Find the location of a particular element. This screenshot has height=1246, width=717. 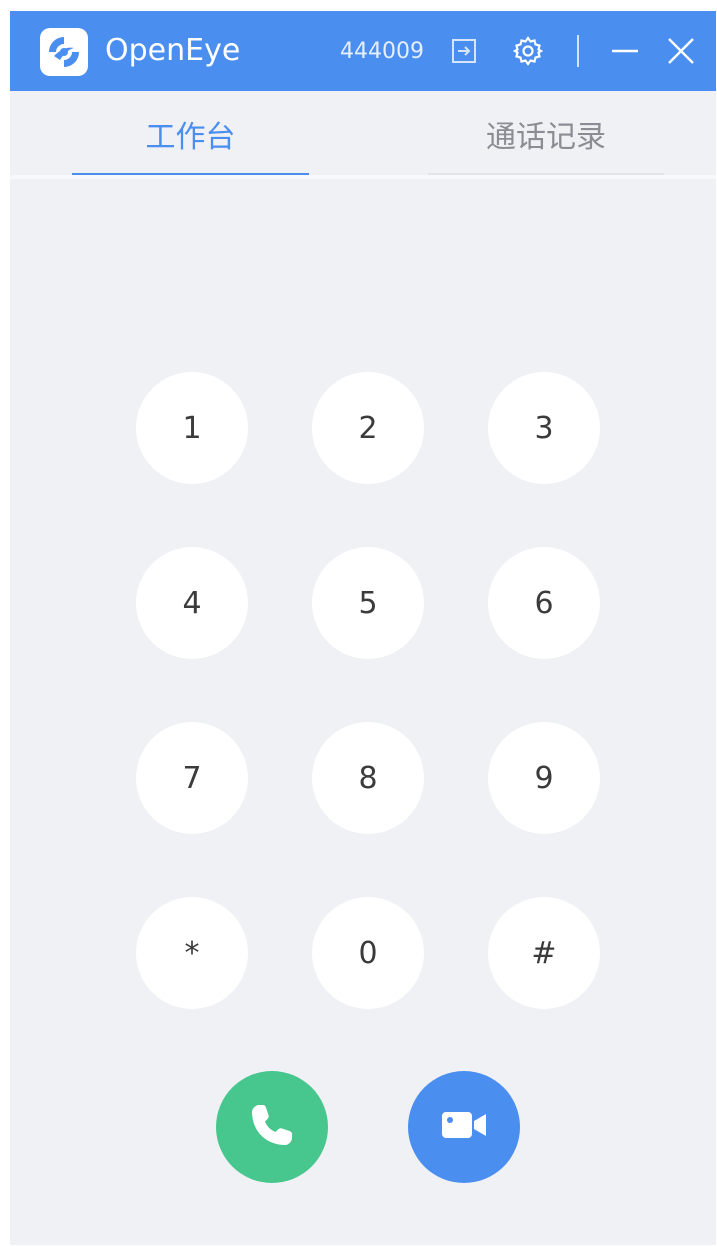

phone-icon is located at coordinates (272, 1127).